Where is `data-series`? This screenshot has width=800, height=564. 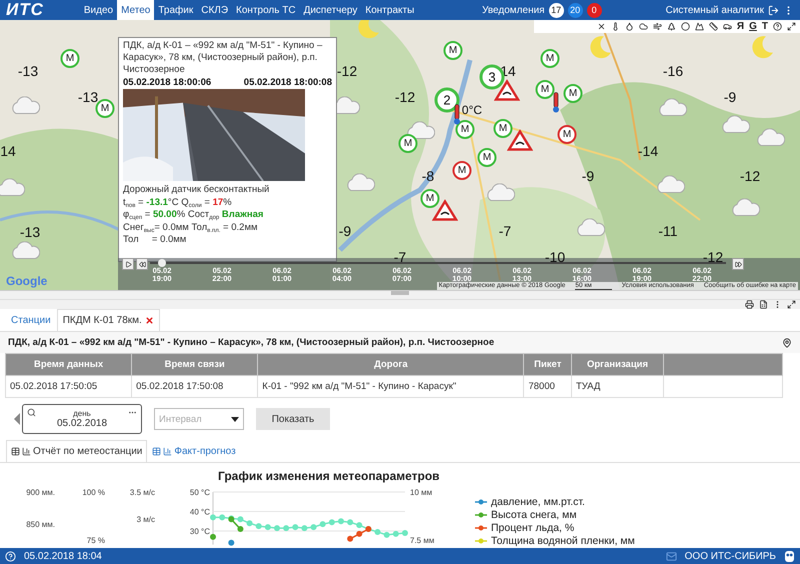
data-series is located at coordinates (231, 543).